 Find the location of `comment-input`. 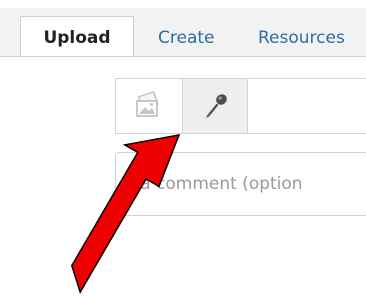

comment-input is located at coordinates (245, 184).